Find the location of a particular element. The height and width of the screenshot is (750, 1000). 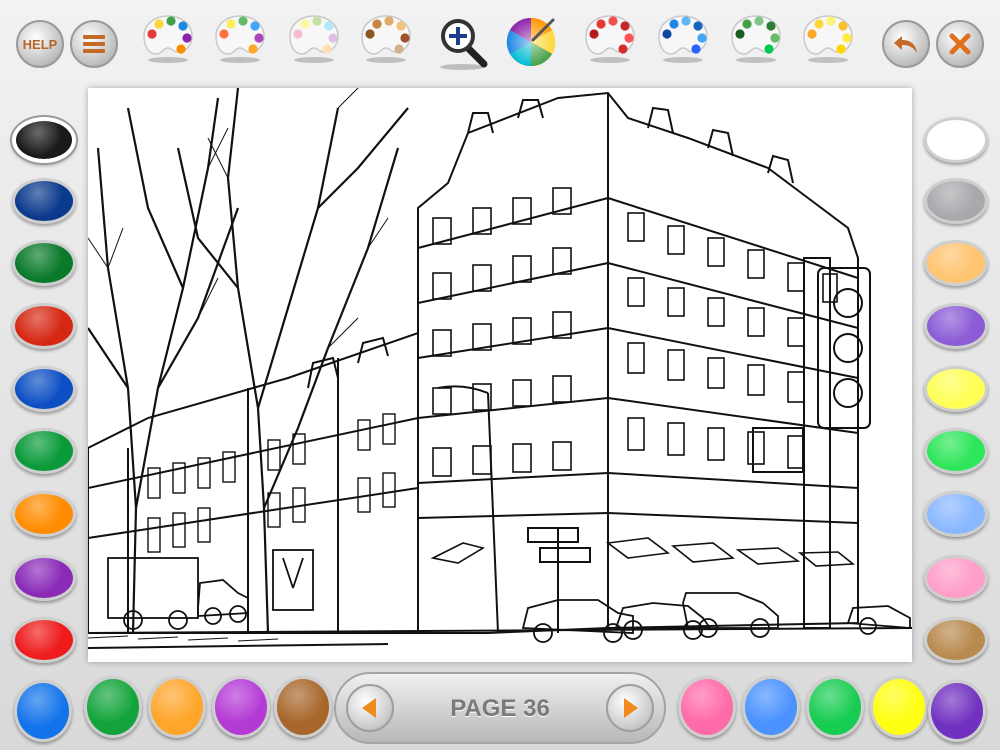

undo-button is located at coordinates (906, 44).